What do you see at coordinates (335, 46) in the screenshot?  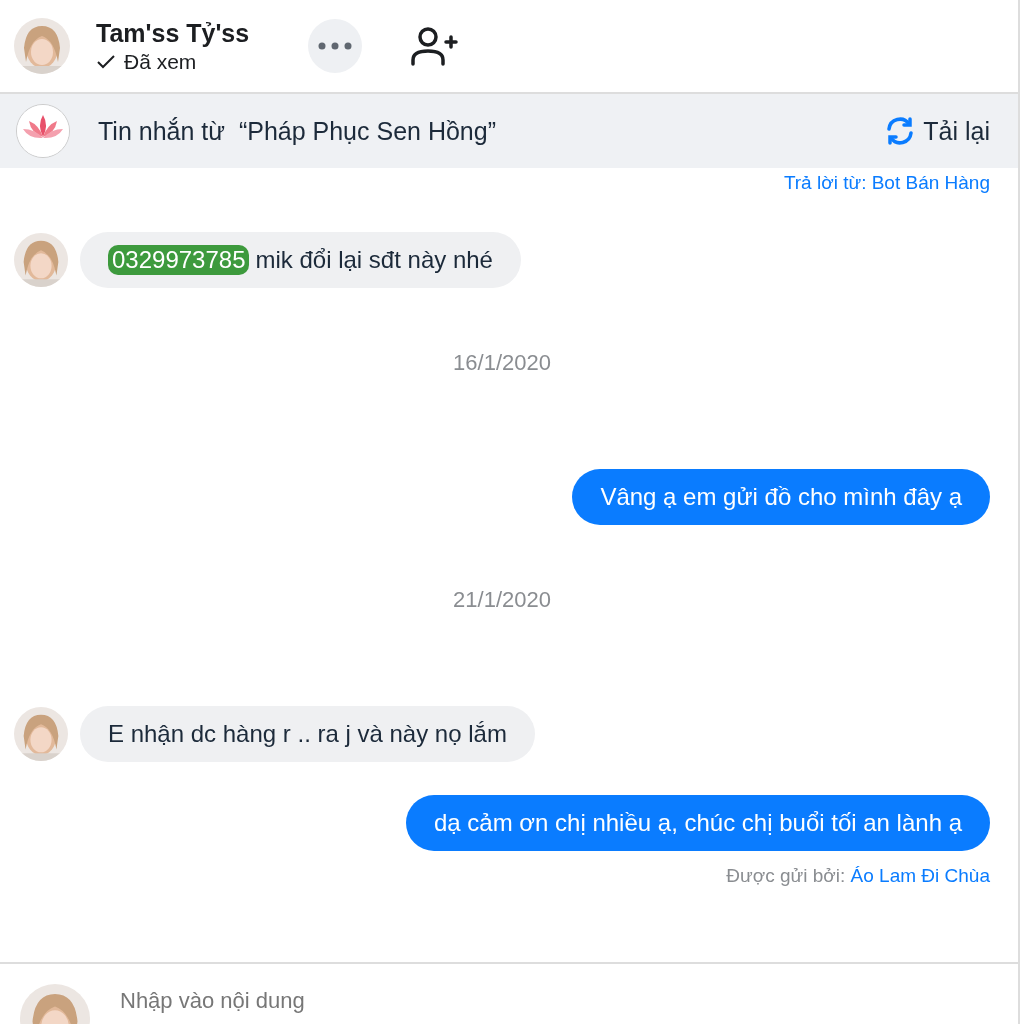 I see `more-icon` at bounding box center [335, 46].